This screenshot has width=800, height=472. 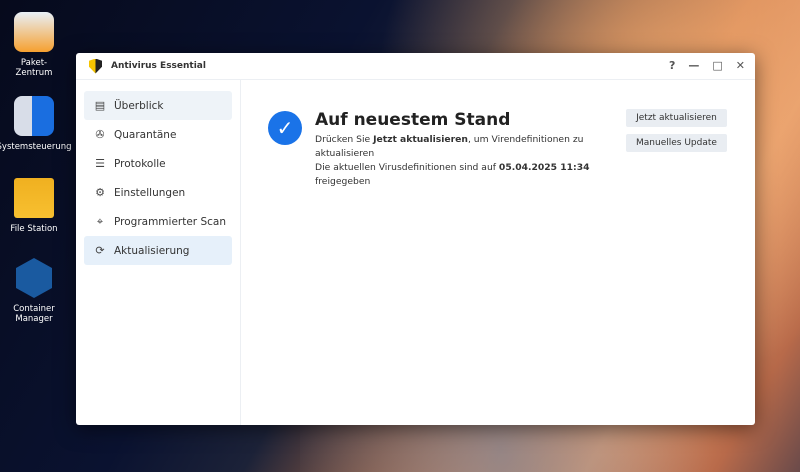 What do you see at coordinates (100, 163) in the screenshot?
I see `list-icon: ☰` at bounding box center [100, 163].